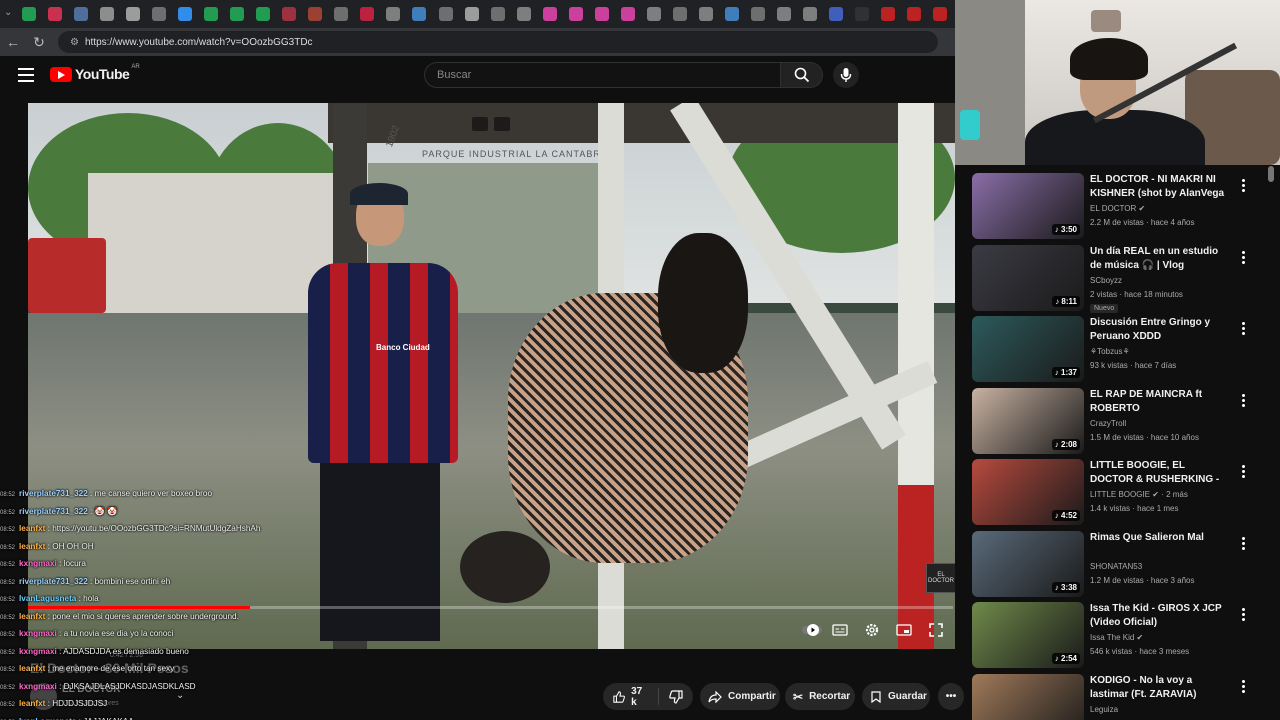 The height and width of the screenshot is (720, 1280). What do you see at coordinates (1028, 206) in the screenshot?
I see `video-thumbnail: ♪ 3:50` at bounding box center [1028, 206].